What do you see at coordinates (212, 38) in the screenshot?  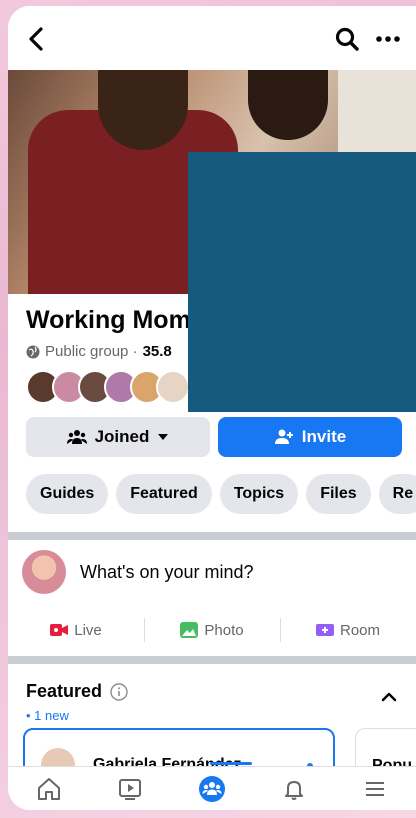 I see `top-bar` at bounding box center [212, 38].